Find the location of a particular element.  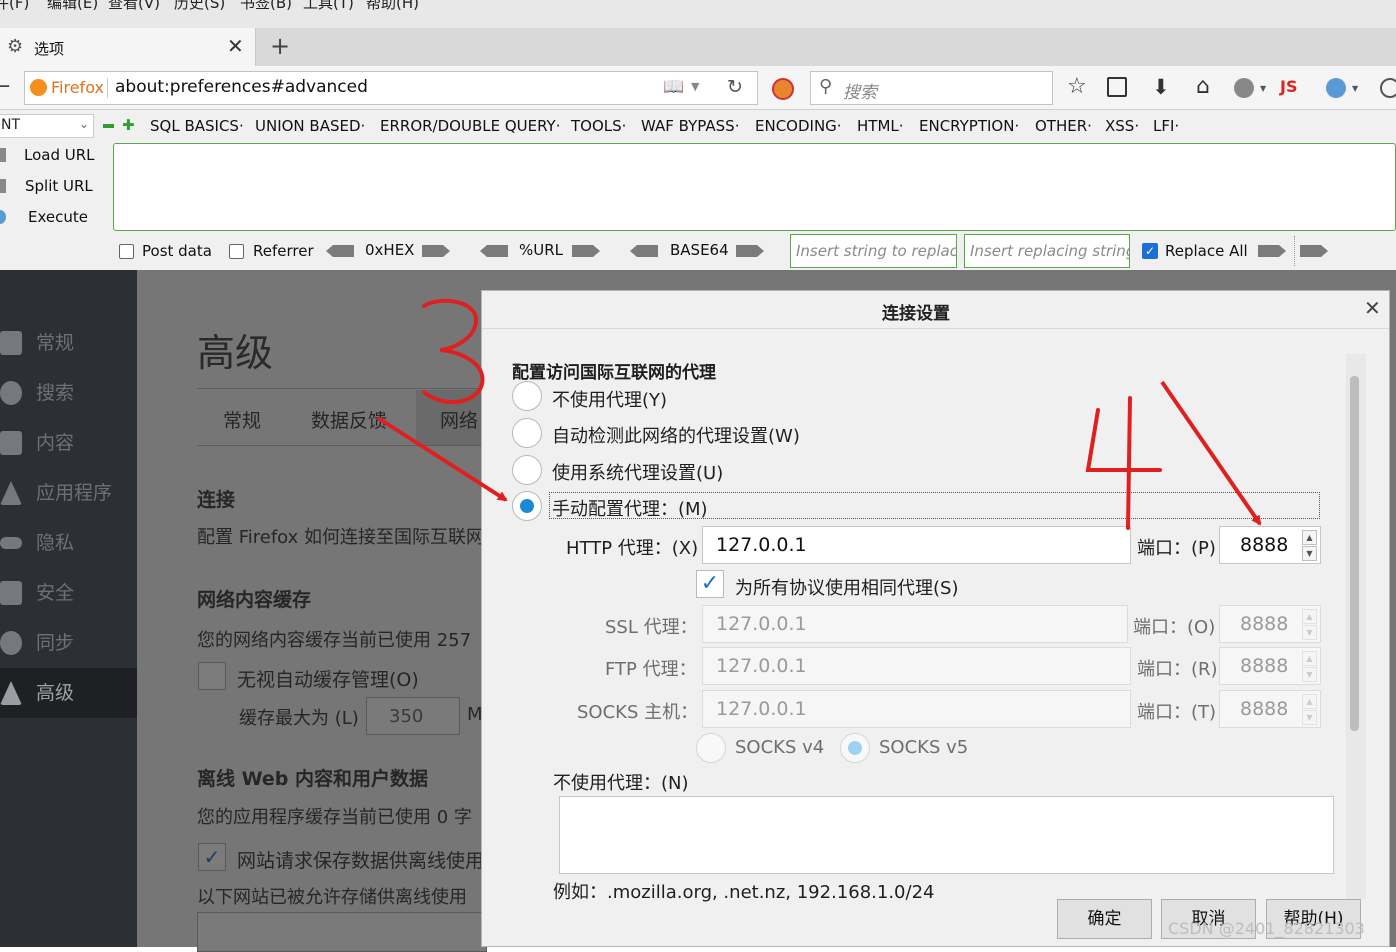

arrow-to-manual-proxy is located at coordinates (442, 459).